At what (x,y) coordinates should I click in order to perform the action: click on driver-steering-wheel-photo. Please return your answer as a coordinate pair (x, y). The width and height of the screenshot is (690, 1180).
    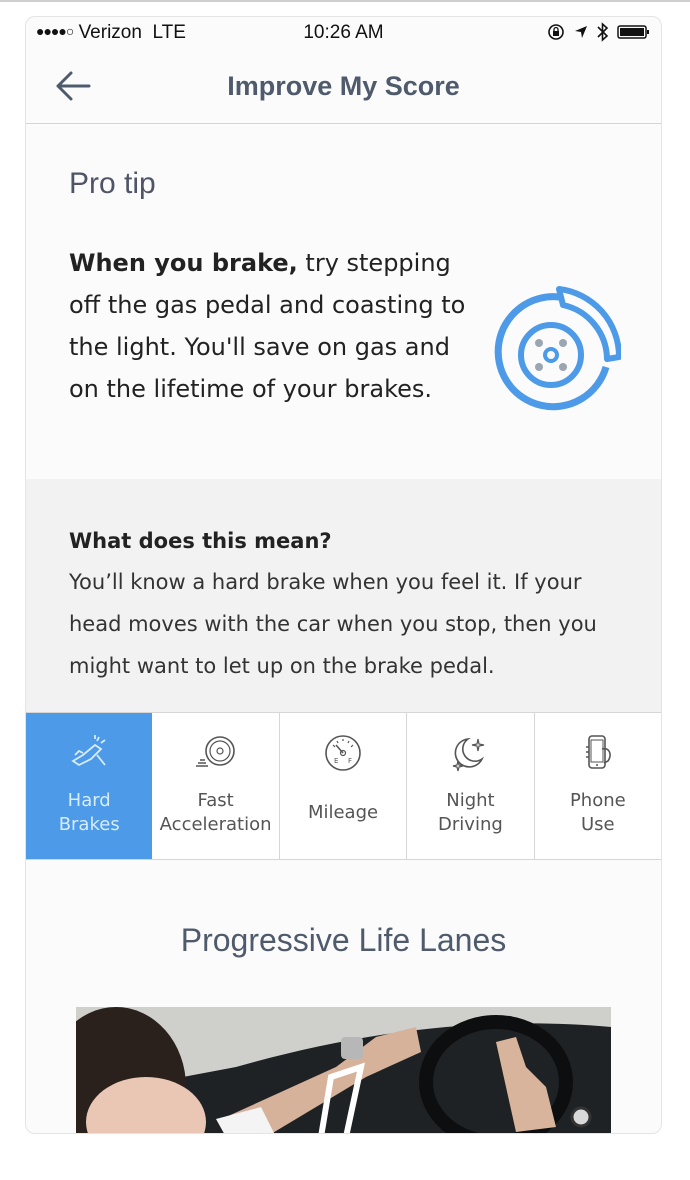
    Looking at the image, I should click on (343, 1070).